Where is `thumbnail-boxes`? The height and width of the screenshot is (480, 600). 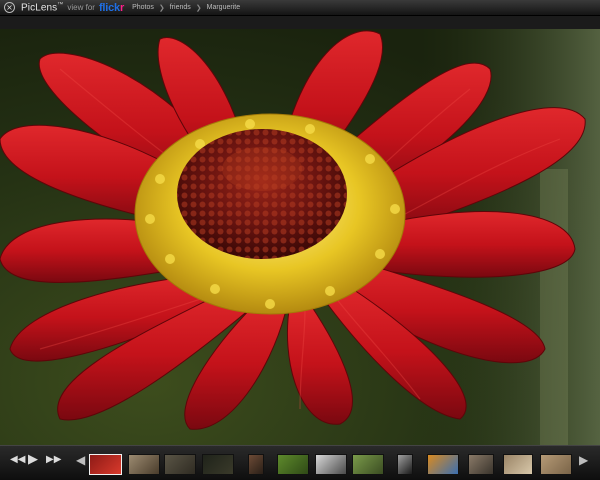 thumbnail-boxes is located at coordinates (518, 464).